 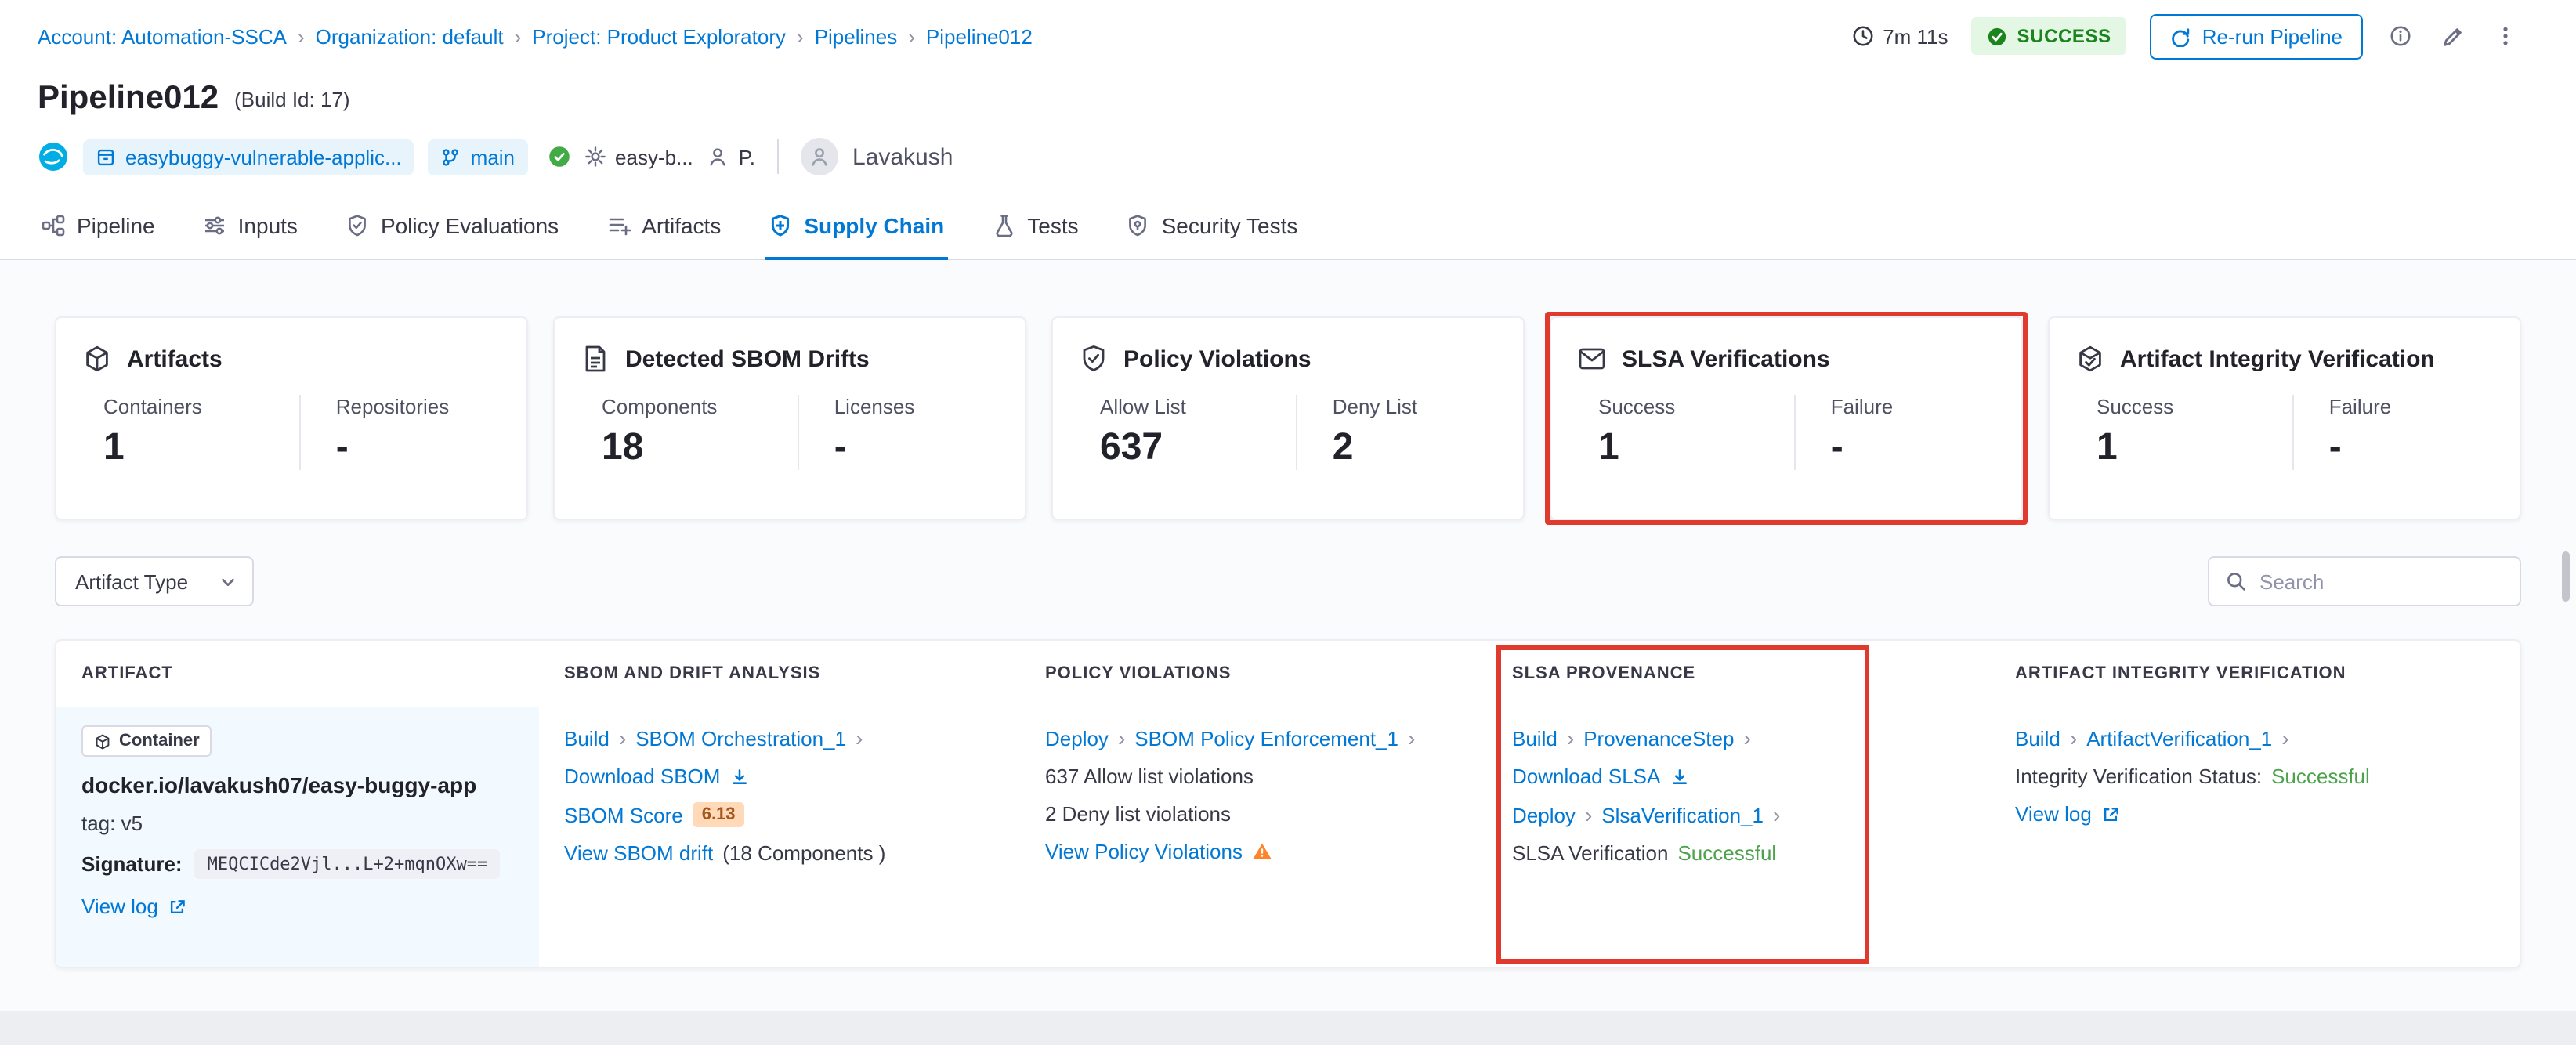 What do you see at coordinates (856, 36) in the screenshot?
I see `breadcrumb-pipelines: Pipelines` at bounding box center [856, 36].